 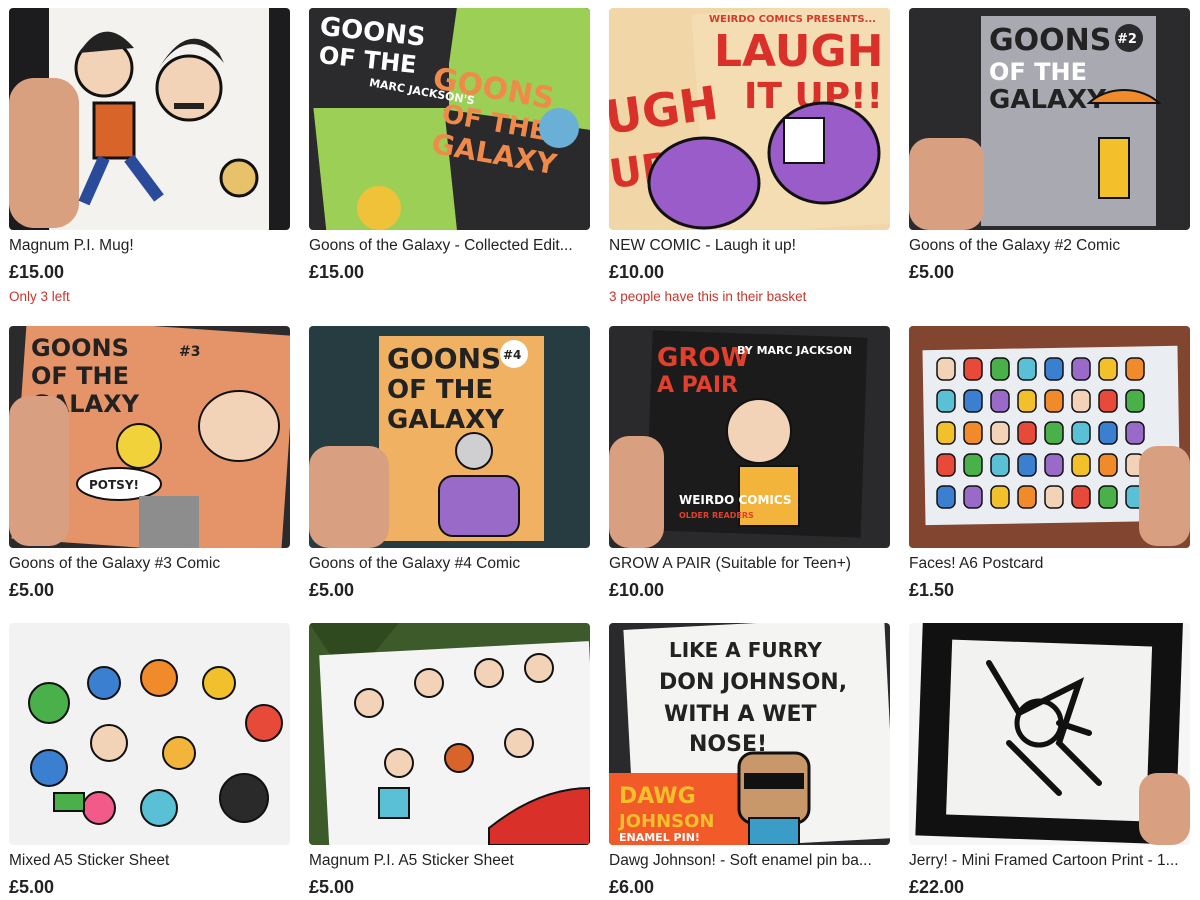 I want to click on listing-price: £1.50, so click(x=932, y=590).